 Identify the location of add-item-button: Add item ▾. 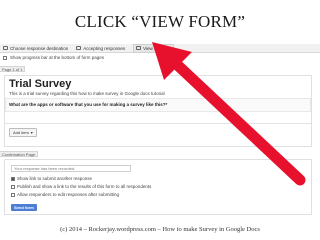
(23, 132).